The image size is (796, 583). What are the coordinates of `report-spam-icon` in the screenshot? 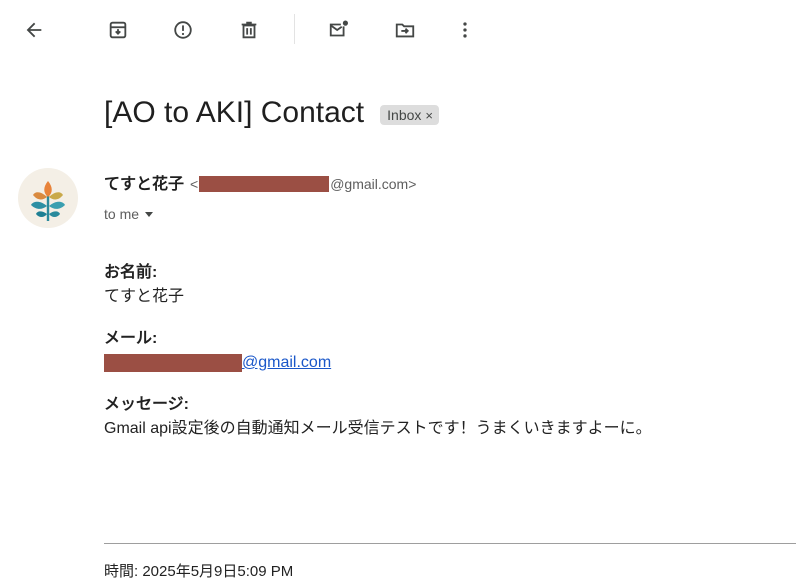 It's located at (183, 30).